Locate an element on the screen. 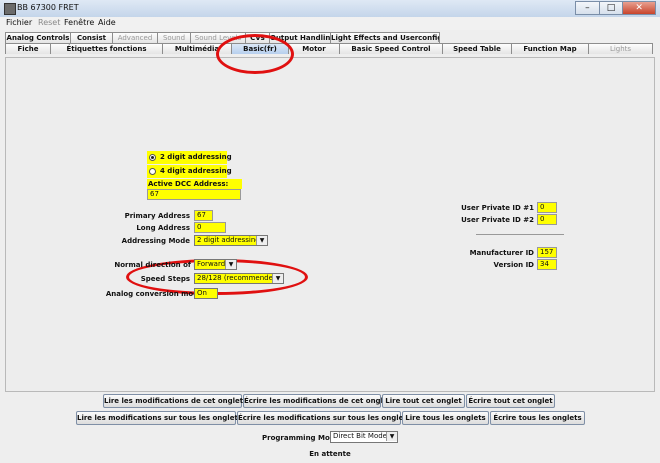 This screenshot has width=660, height=463. radio-4digit: 4 digit addressing is located at coordinates (189, 171).